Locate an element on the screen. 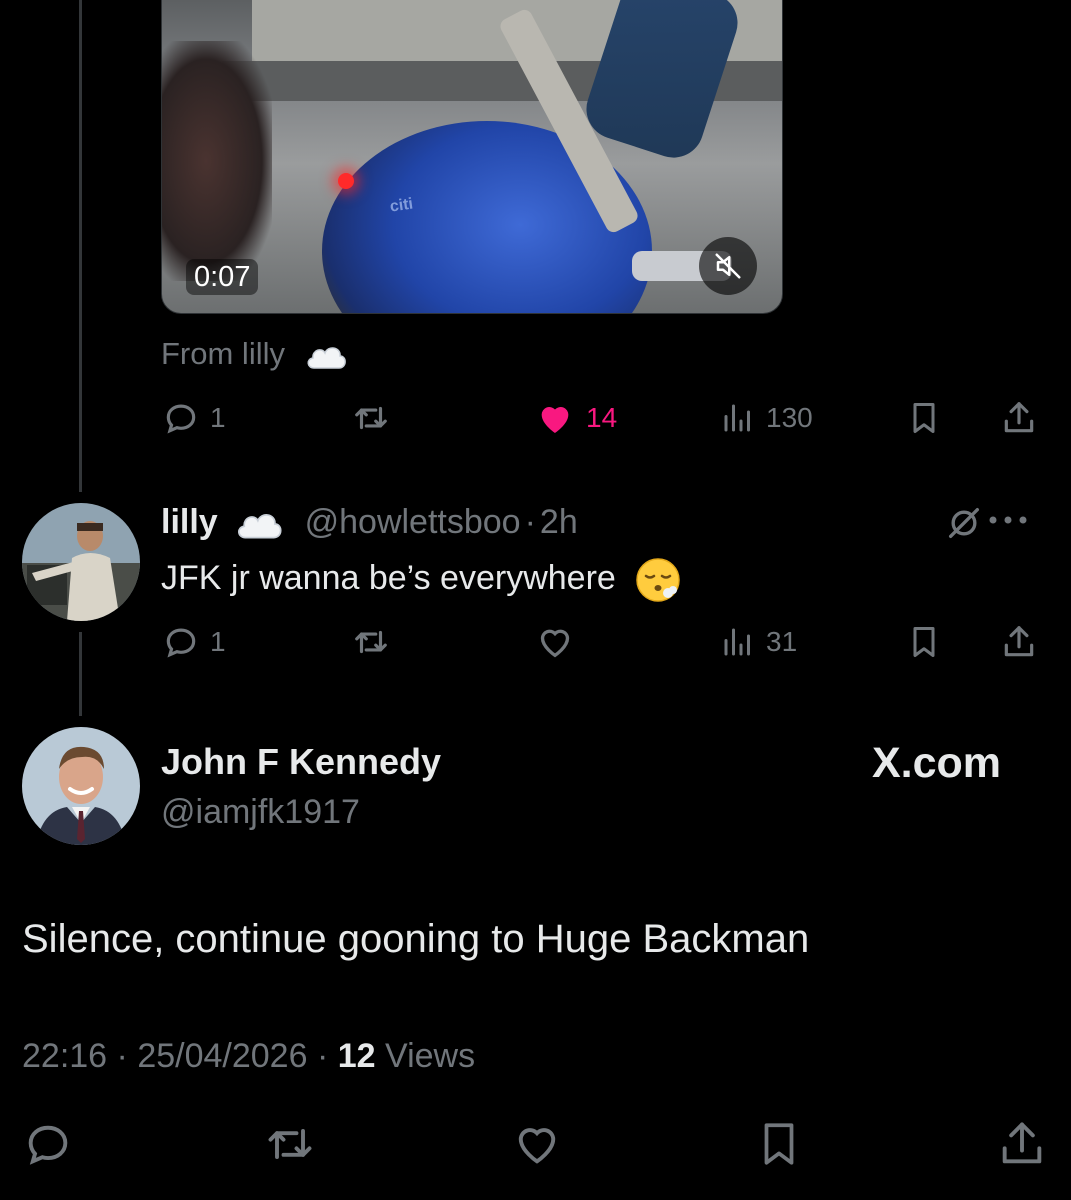 This screenshot has height=1200, width=1071. from-line: From lilly is located at coordinates (254, 354).